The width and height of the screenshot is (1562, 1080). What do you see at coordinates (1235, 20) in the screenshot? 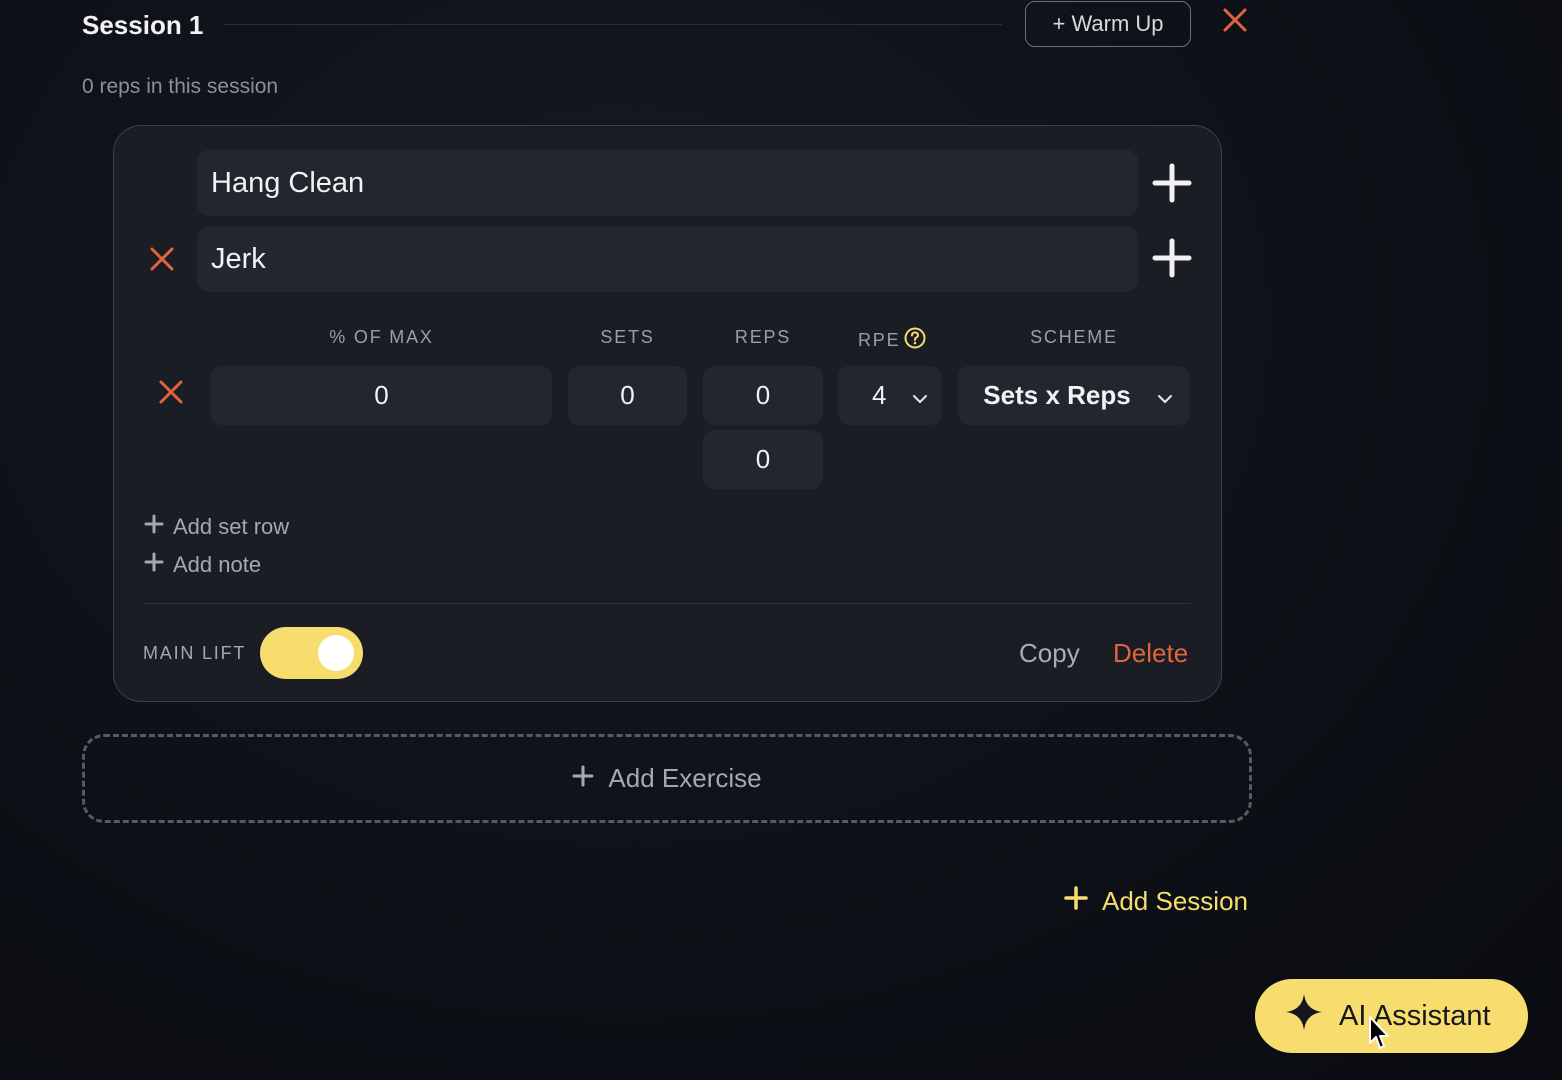
I see `close-session-icon` at bounding box center [1235, 20].